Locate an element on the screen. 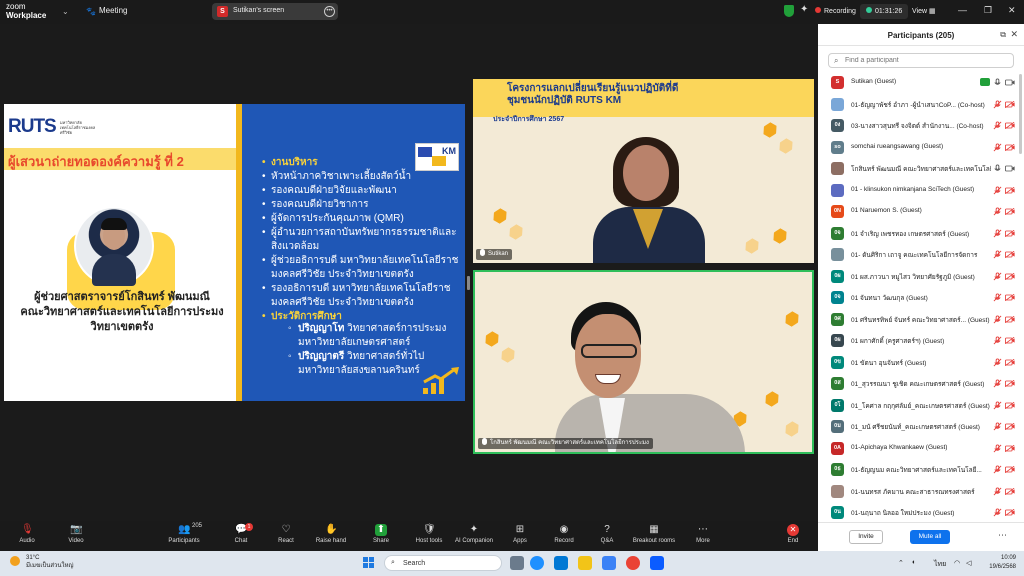 The image size is (1024, 576). more-button: ⋯ More is located at coordinates (703, 536).